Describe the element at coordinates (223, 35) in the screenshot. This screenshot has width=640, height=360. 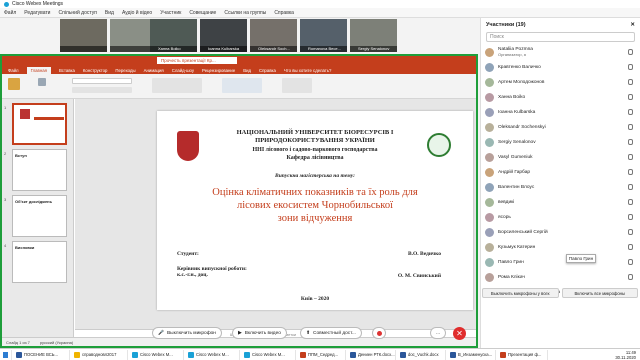
I see `video-tile: Іоанна Kulbarska` at that location.